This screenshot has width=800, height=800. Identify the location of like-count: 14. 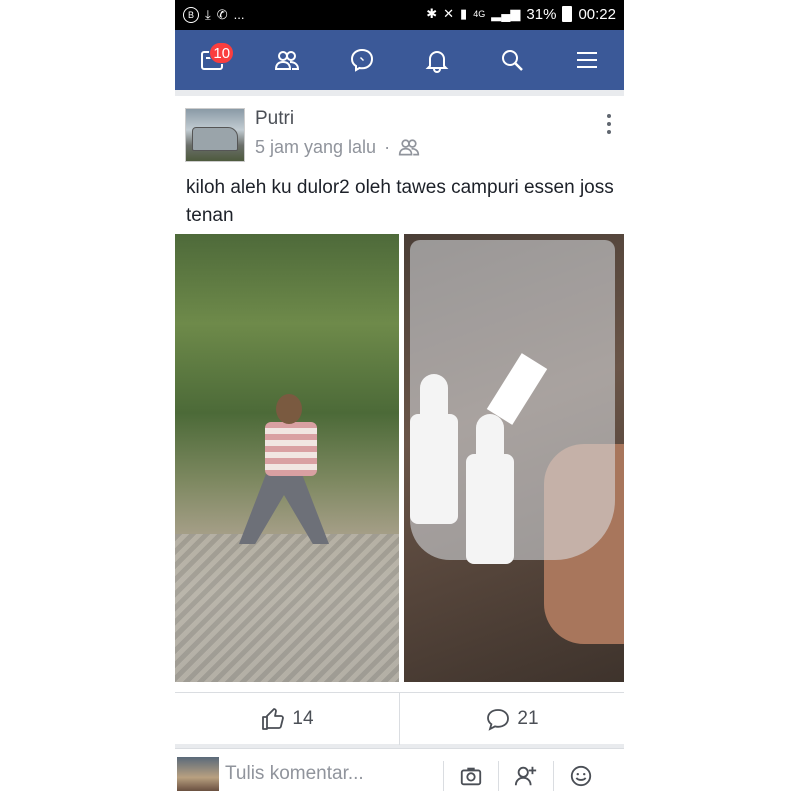
(303, 718).